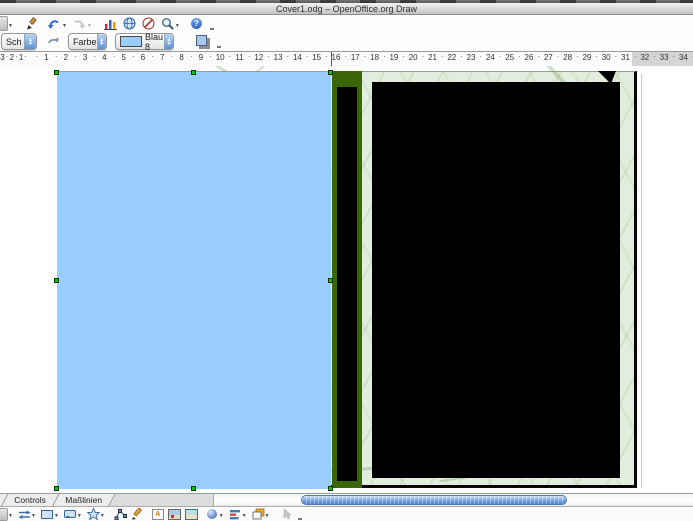 This screenshot has width=693, height=521. Describe the element at coordinates (258, 514) in the screenshot. I see `arrange-icon` at that location.